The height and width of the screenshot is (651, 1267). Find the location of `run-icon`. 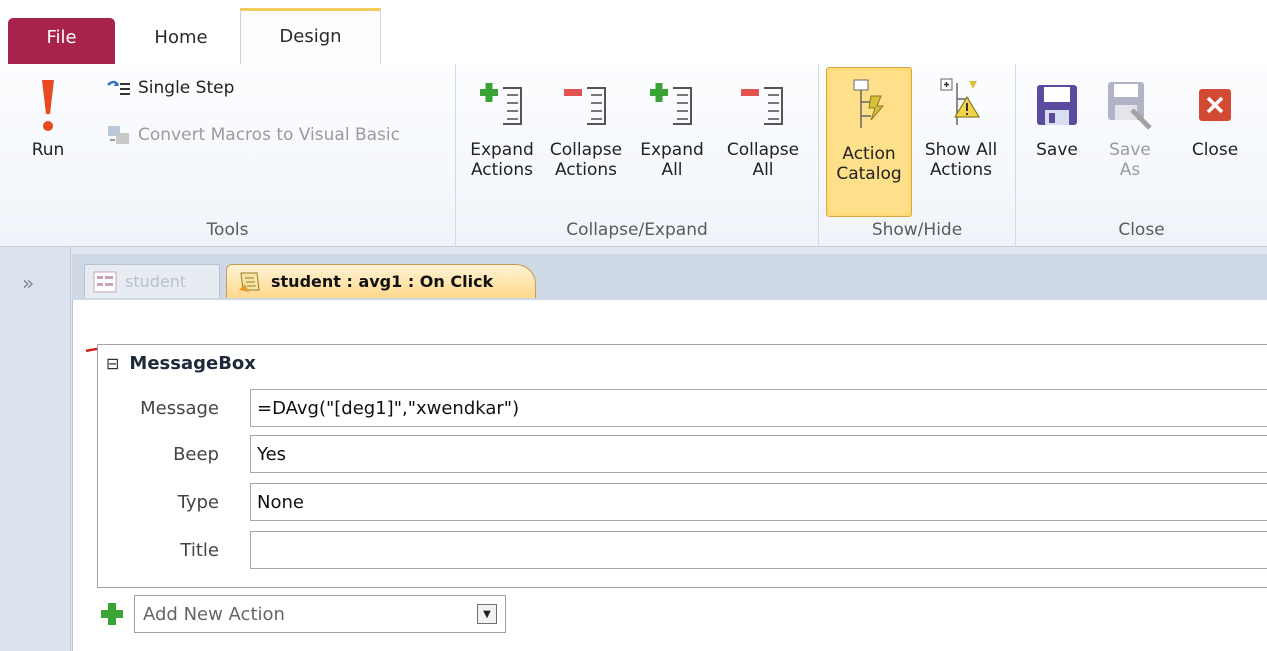

run-icon is located at coordinates (48, 105).